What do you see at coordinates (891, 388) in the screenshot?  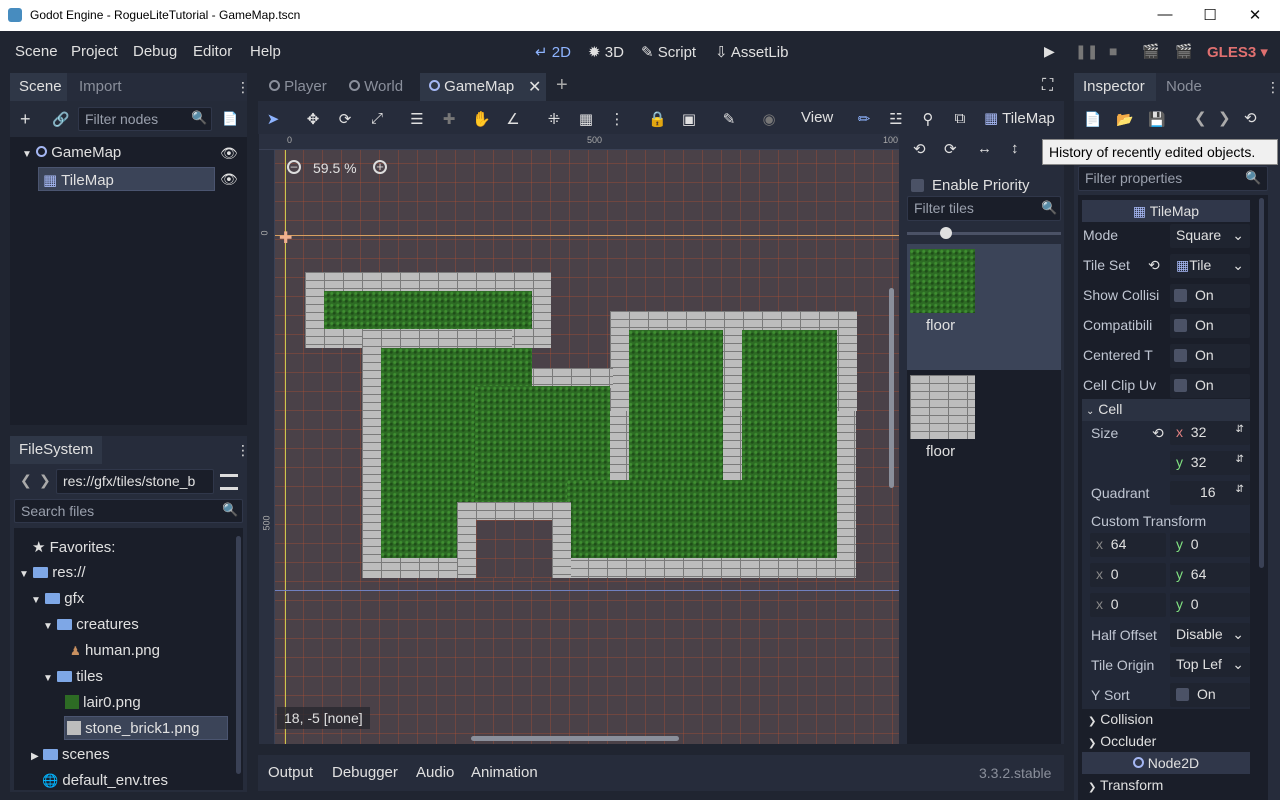 I see `vertical-scrollbar` at bounding box center [891, 388].